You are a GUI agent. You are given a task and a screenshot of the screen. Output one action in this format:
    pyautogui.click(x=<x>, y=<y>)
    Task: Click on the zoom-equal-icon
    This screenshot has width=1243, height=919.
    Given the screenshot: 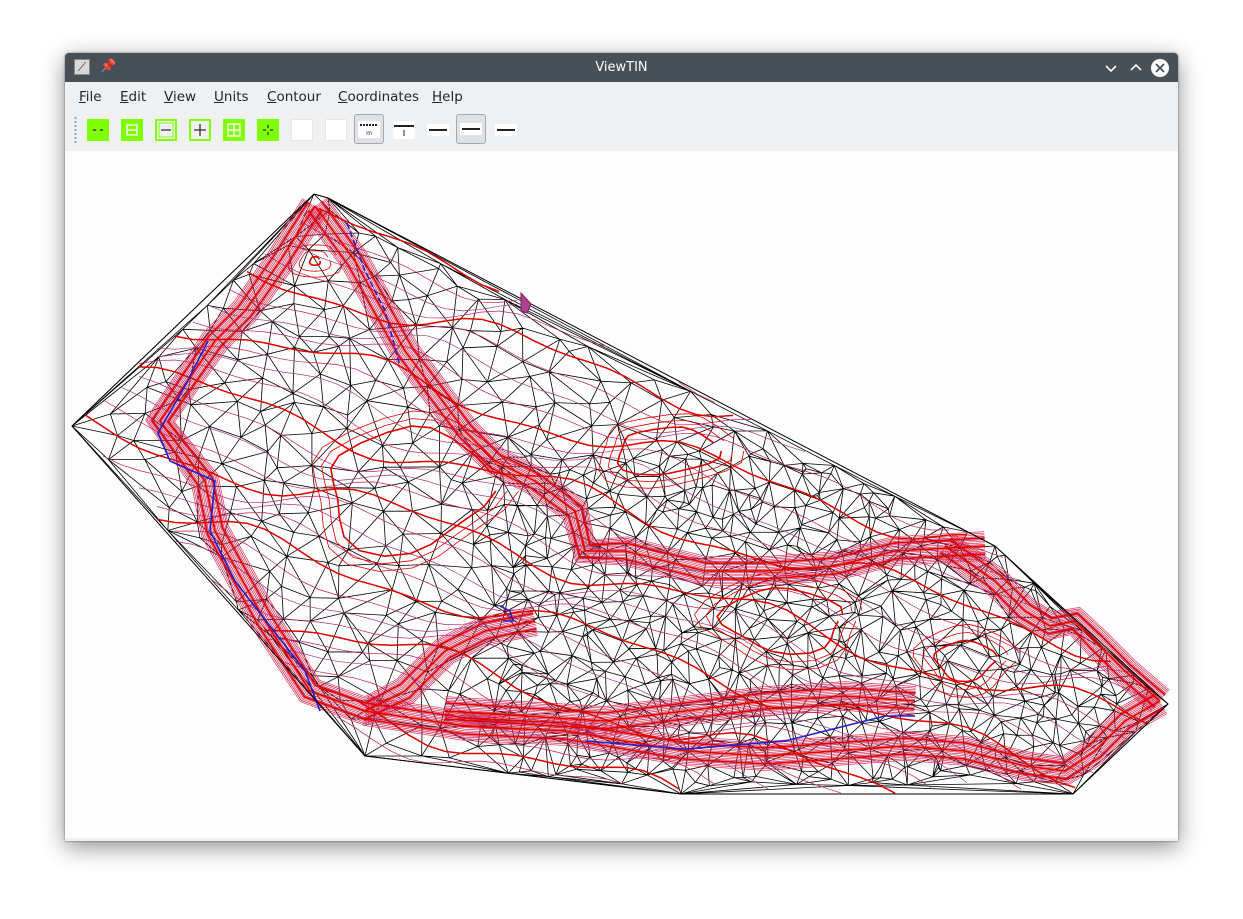 What is the action you would take?
    pyautogui.click(x=132, y=130)
    